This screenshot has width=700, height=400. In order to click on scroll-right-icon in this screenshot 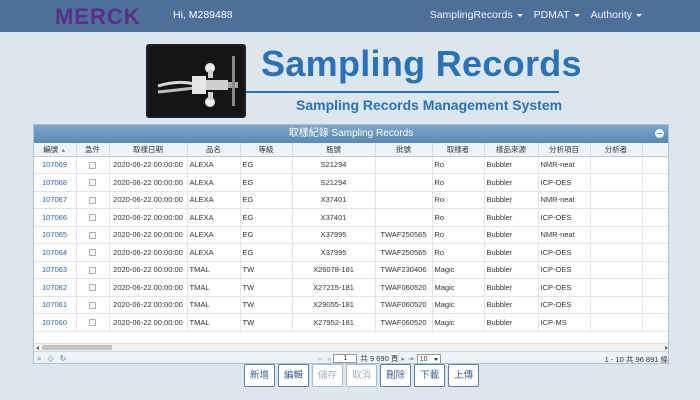, I will do `click(666, 348)`.